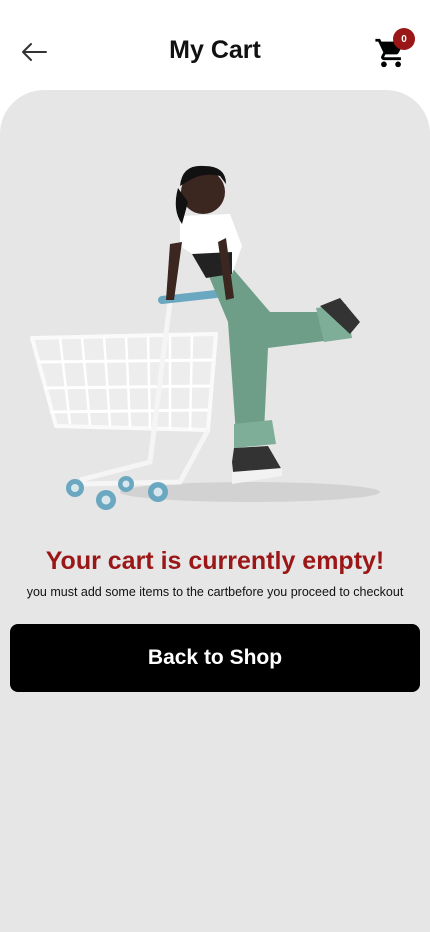 The width and height of the screenshot is (430, 932). I want to click on back-to-shop-button: Back to Shop, so click(215, 658).